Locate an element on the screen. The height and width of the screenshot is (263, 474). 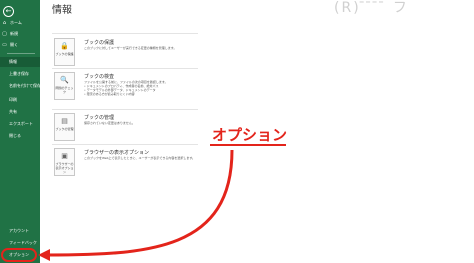
sidebar-item-share: 共有 is located at coordinates (20, 112).